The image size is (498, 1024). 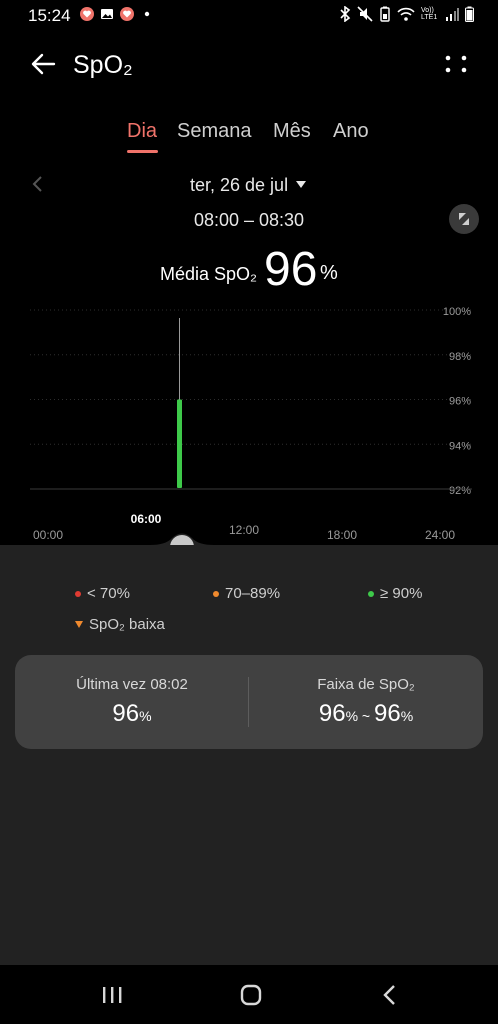 What do you see at coordinates (117, 14) in the screenshot?
I see `notification-icons` at bounding box center [117, 14].